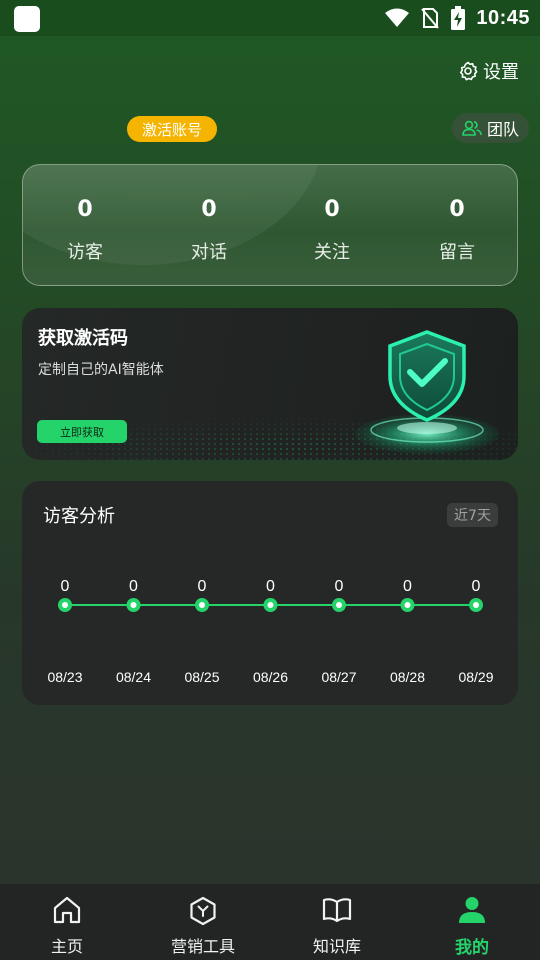 The width and height of the screenshot is (540, 960). Describe the element at coordinates (503, 17) in the screenshot. I see `status-time: 10:45` at that location.